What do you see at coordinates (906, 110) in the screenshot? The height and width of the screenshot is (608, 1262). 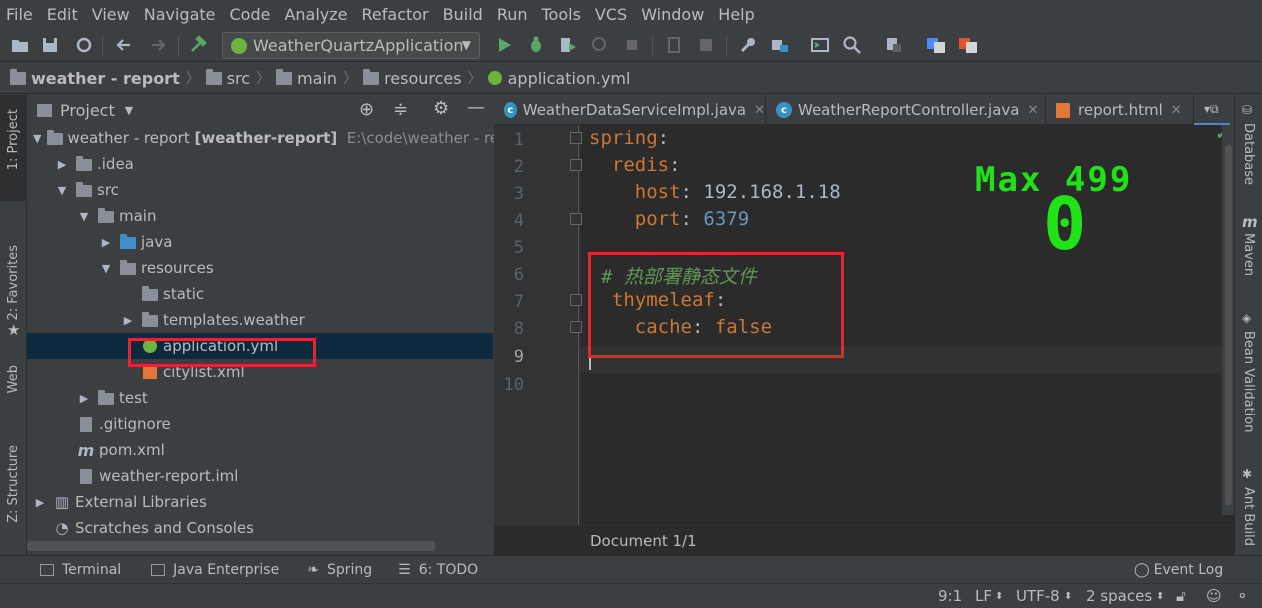 I see `tab-weather-report-controller: c WeatherReportController.java ✕` at bounding box center [906, 110].